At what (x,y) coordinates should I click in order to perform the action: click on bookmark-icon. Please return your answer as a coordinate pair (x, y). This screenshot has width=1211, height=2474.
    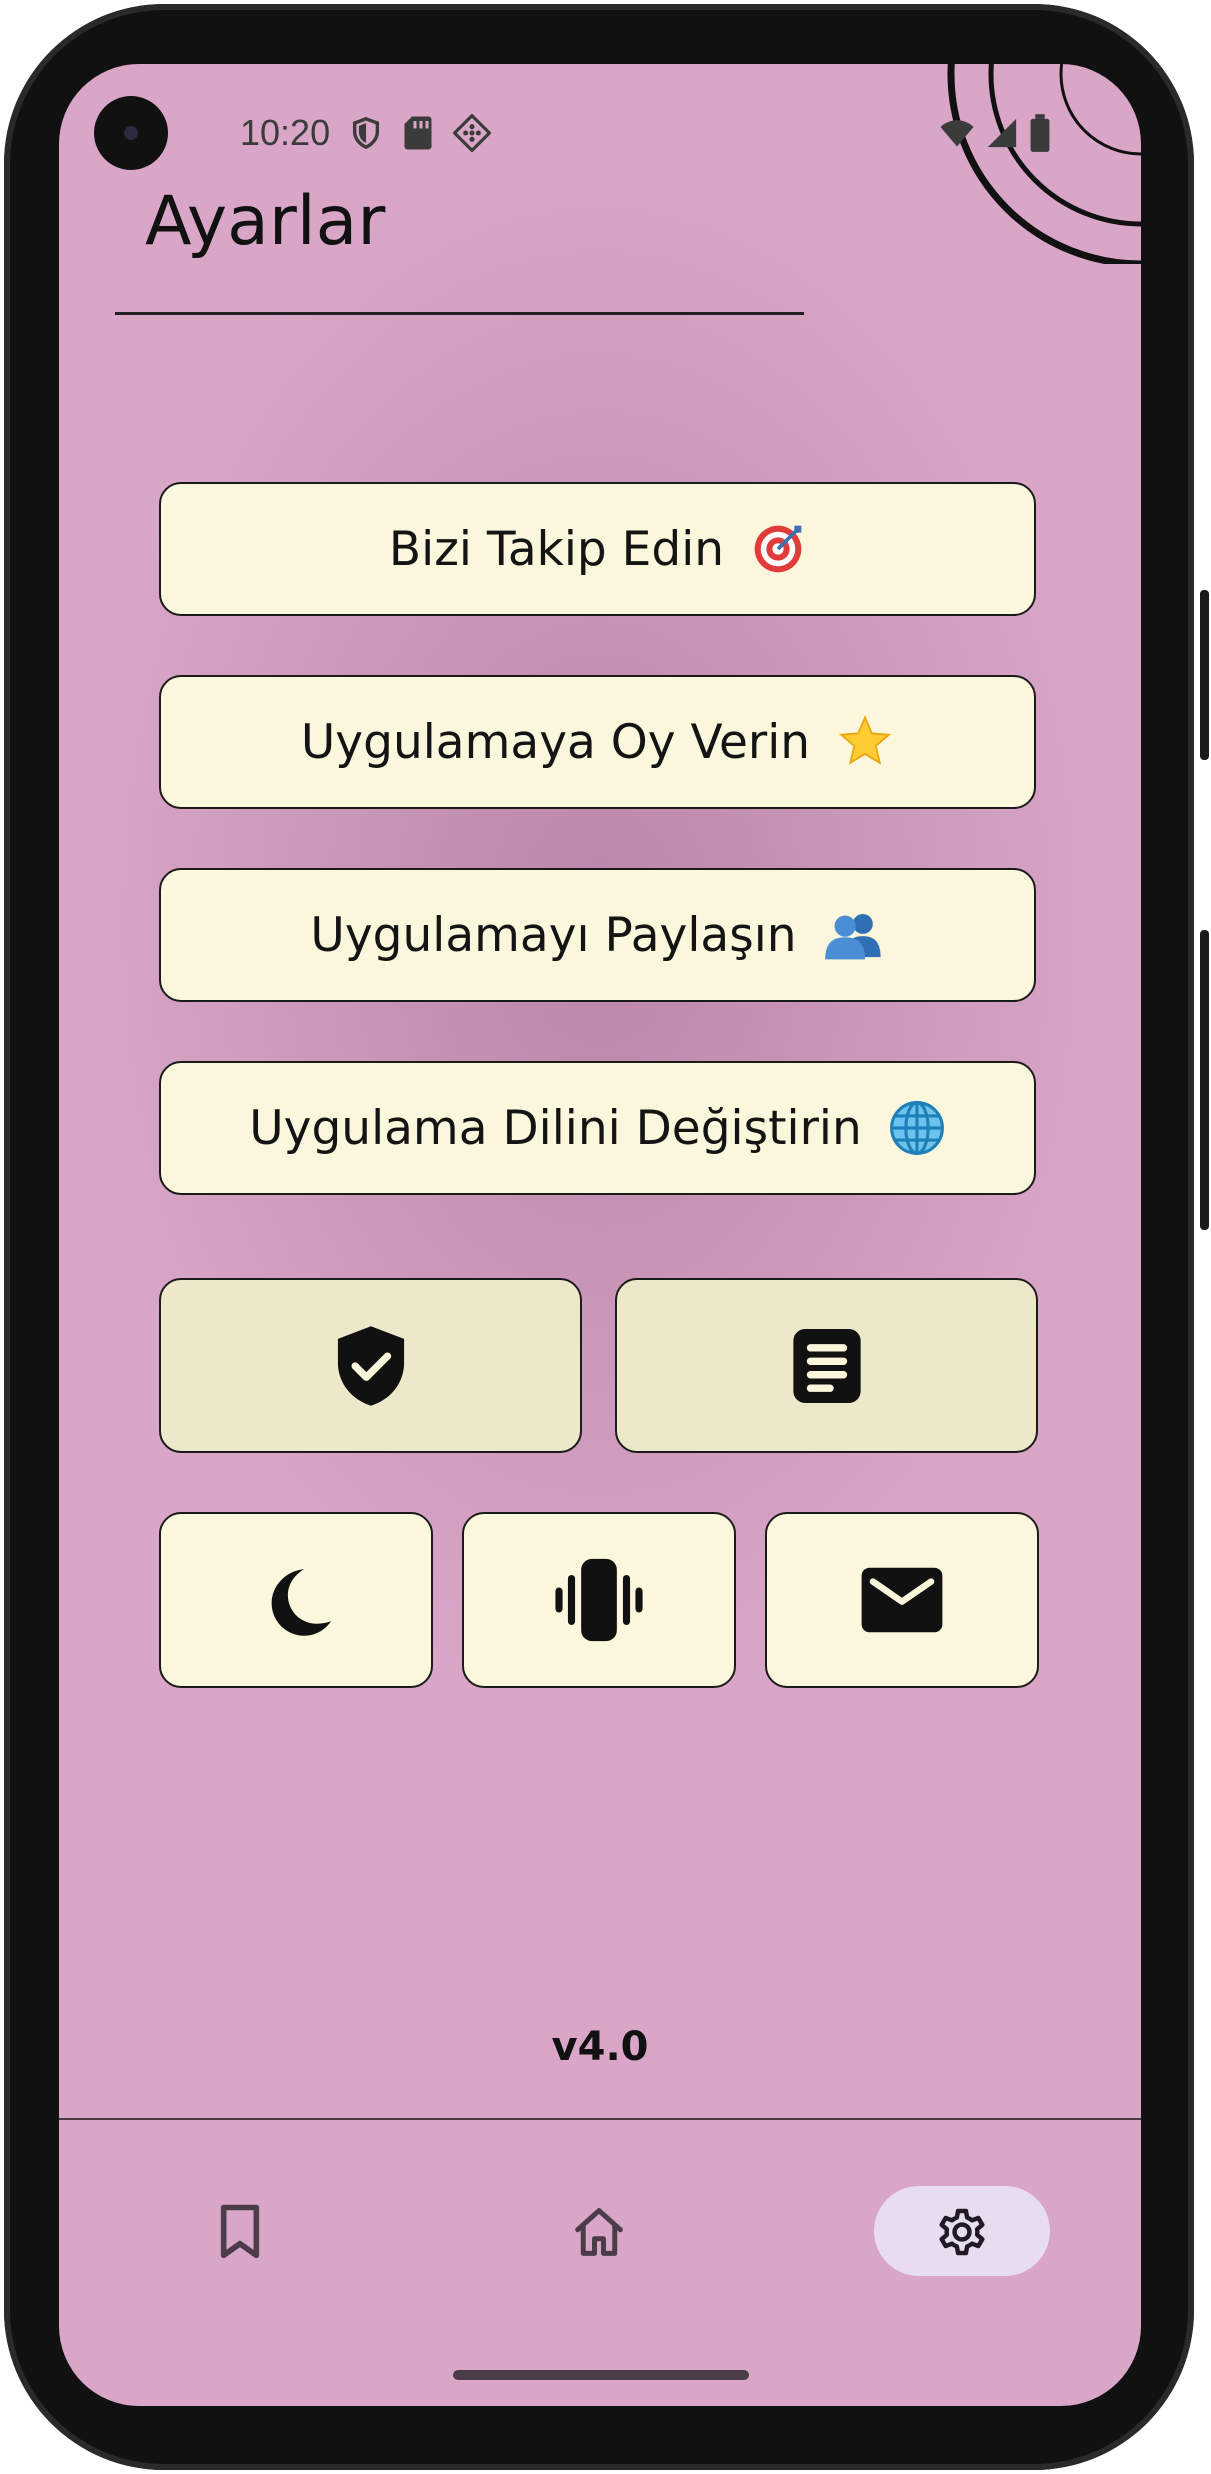
    Looking at the image, I should click on (240, 2231).